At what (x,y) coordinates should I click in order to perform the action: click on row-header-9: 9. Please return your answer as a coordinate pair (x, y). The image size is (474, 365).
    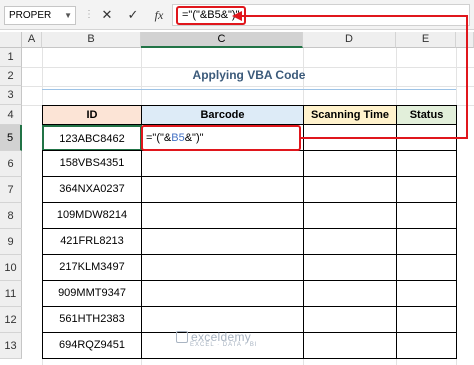
    Looking at the image, I should click on (11, 242).